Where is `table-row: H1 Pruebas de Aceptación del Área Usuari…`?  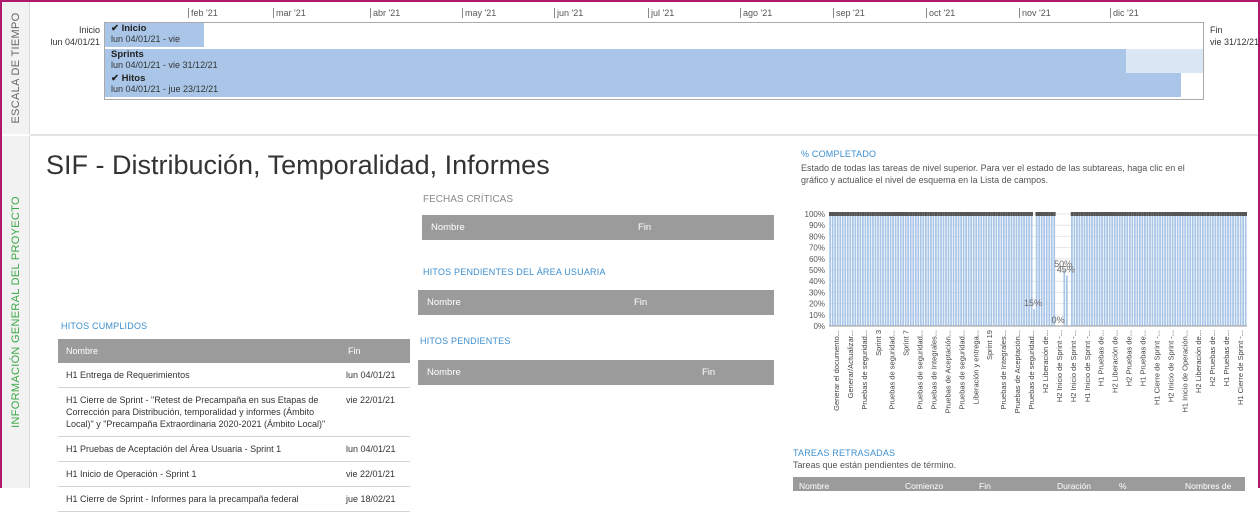
table-row: H1 Pruebas de Aceptación del Área Usuari… is located at coordinates (234, 449).